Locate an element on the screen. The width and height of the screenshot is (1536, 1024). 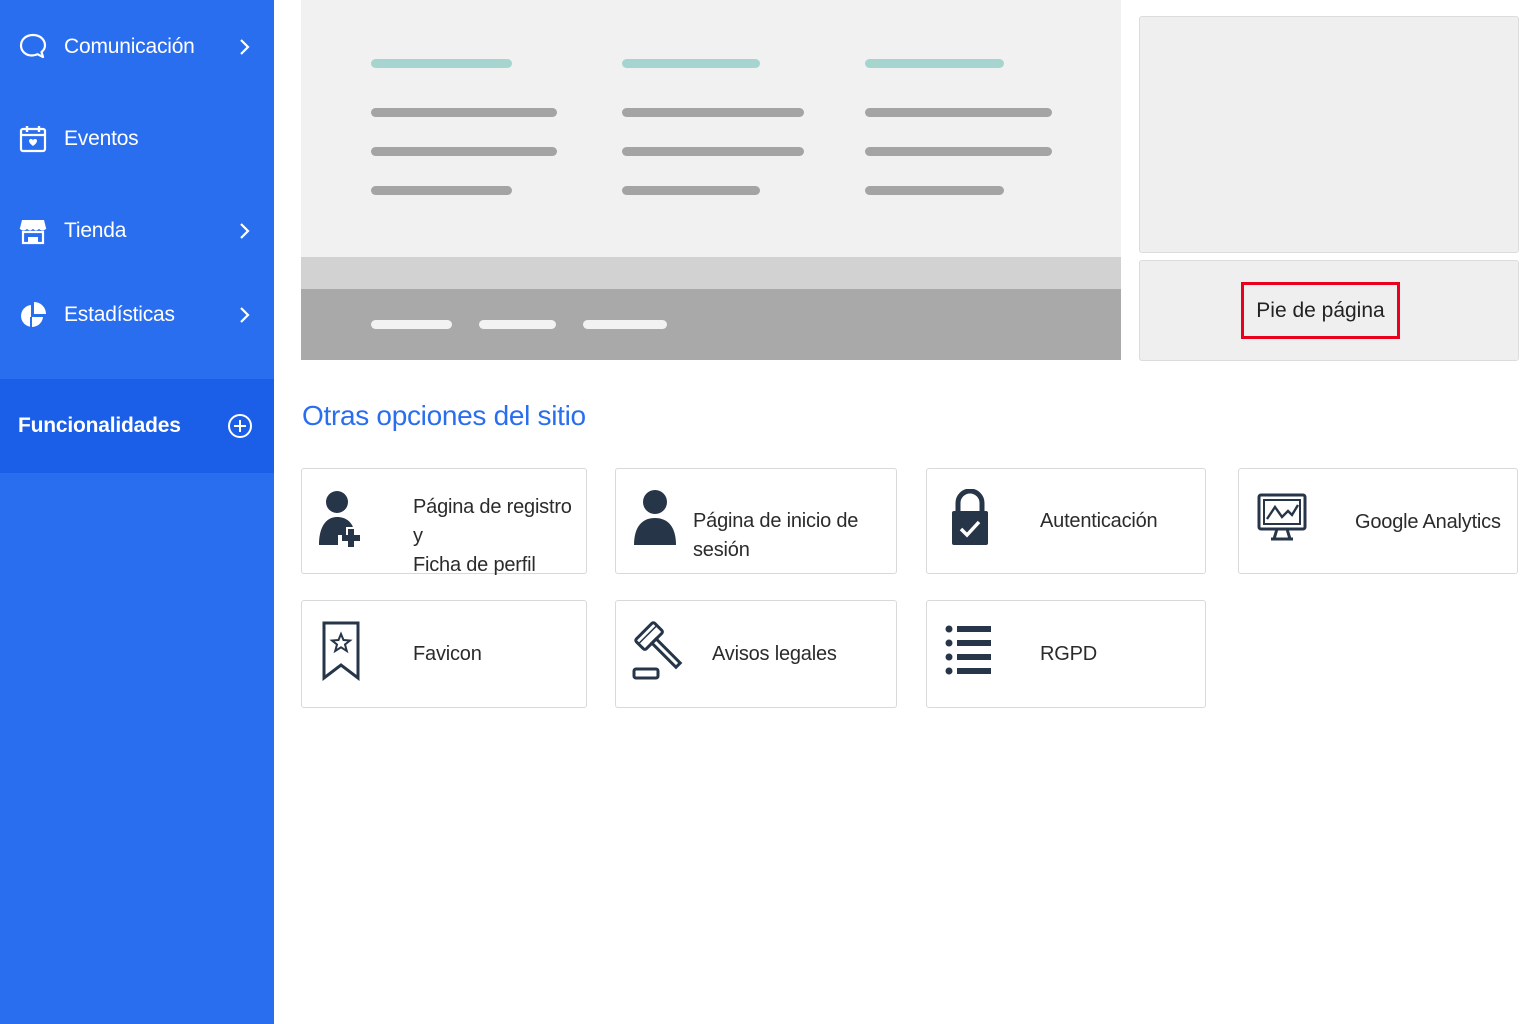
list-icon is located at coordinates (968, 650).